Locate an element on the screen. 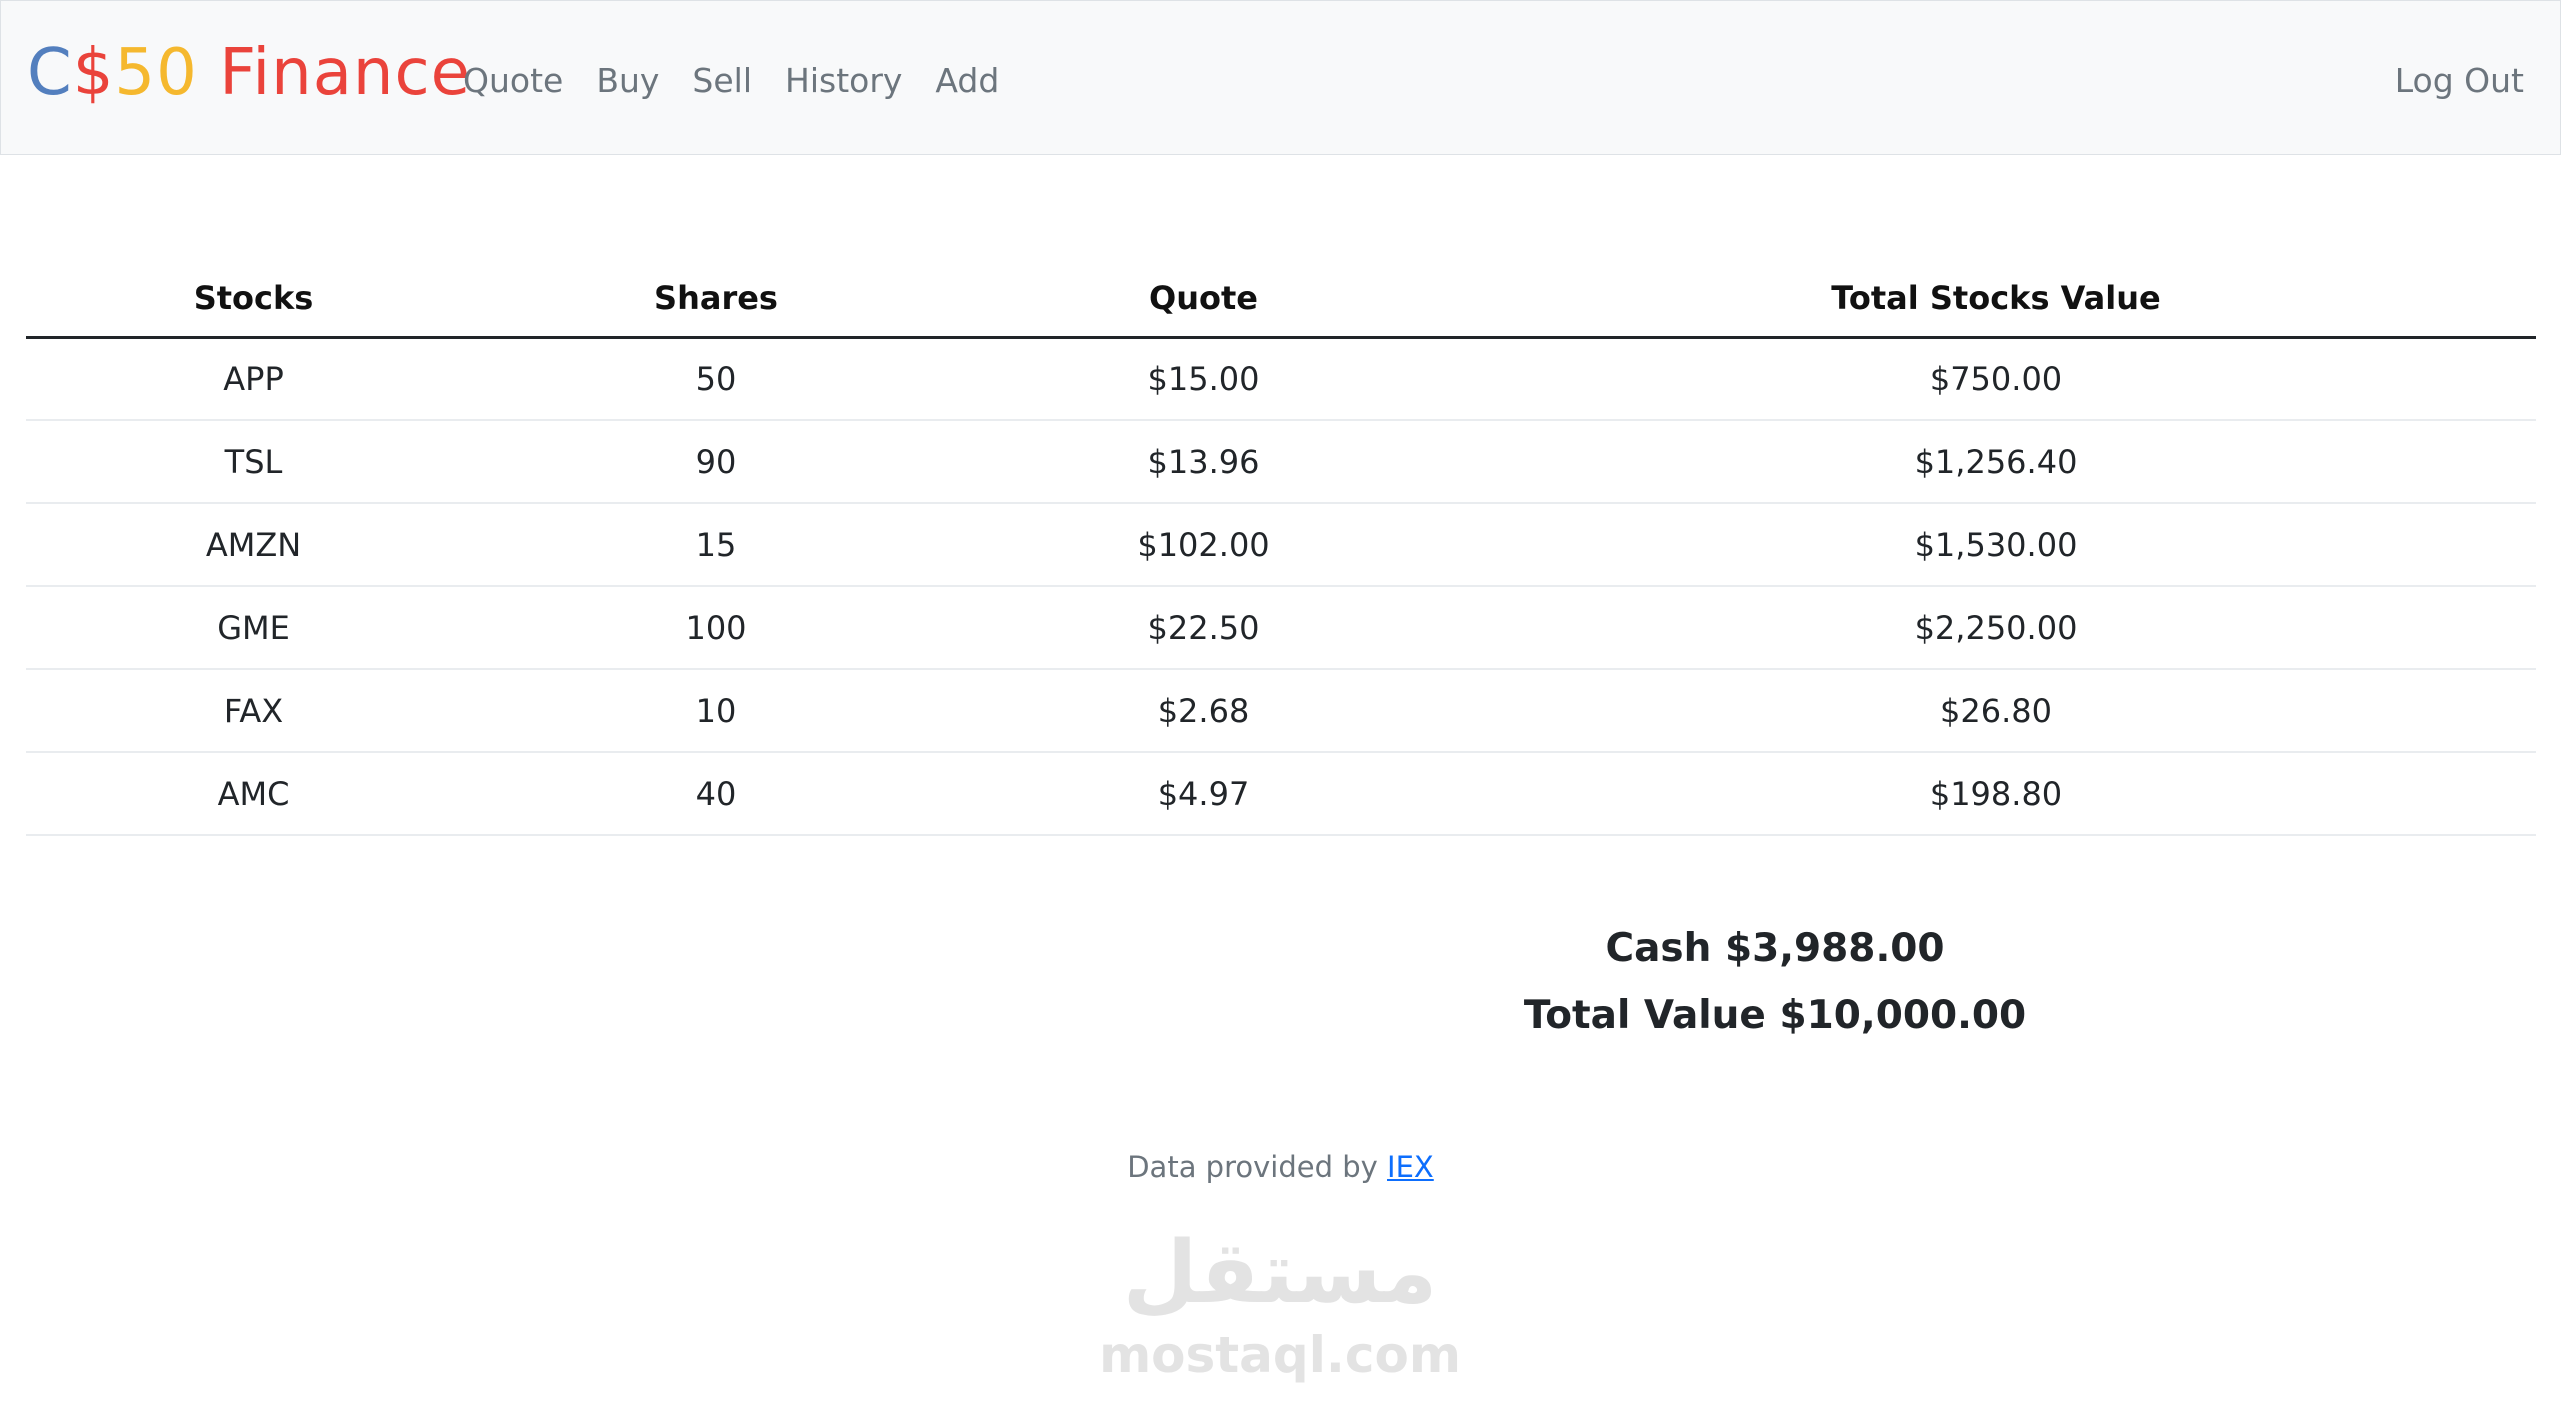  table-row: AMZN 15 $102.00 $1,530.00 is located at coordinates (1281, 545).